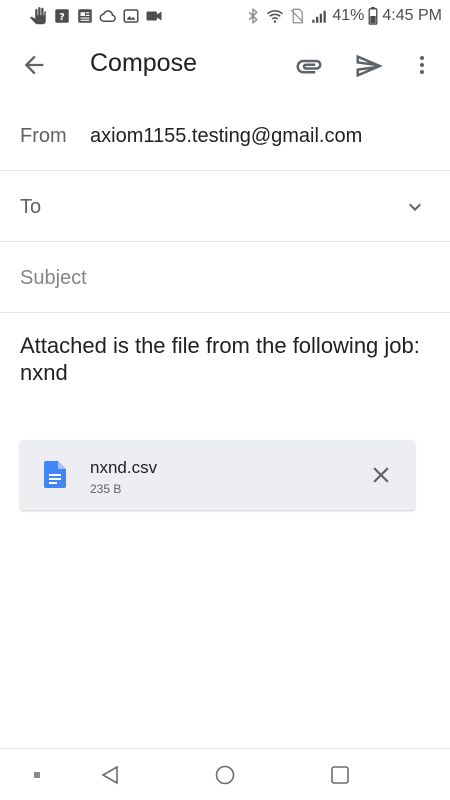 Image resolution: width=450 pixels, height=800 pixels. I want to click on nav-recent-apps-icon, so click(340, 775).